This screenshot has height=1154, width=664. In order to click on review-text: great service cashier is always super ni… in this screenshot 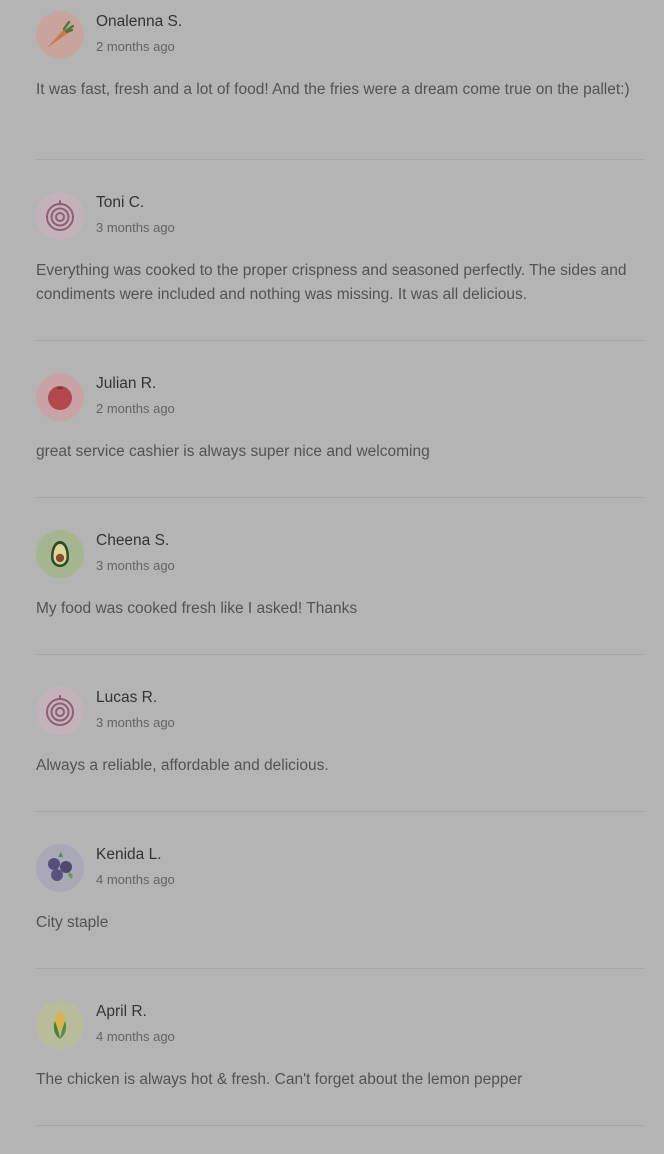, I will do `click(233, 451)`.